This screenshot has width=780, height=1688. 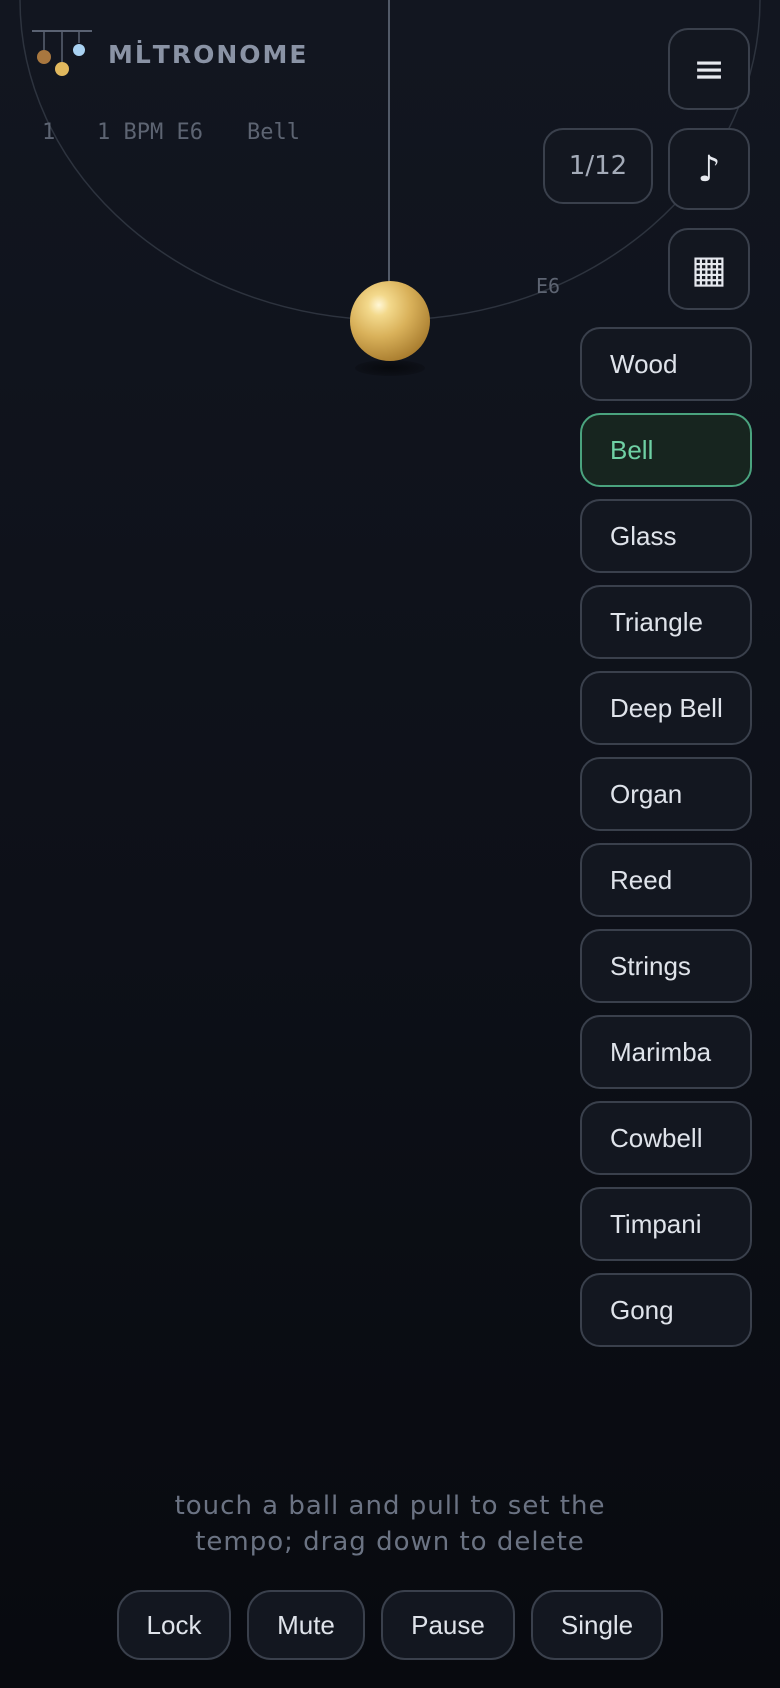 What do you see at coordinates (666, 1310) in the screenshot?
I see `sound-option-gong: Gong` at bounding box center [666, 1310].